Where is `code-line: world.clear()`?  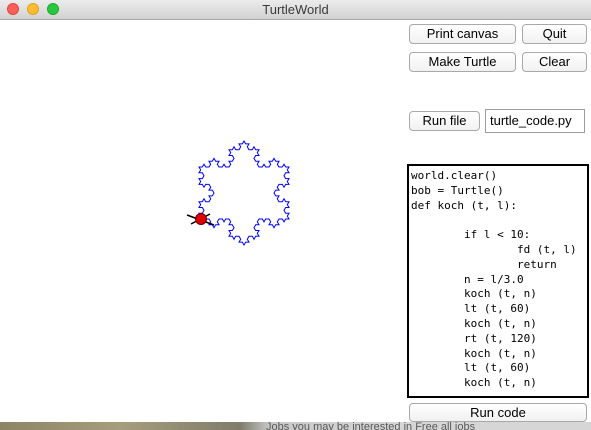 code-line: world.clear() is located at coordinates (454, 175).